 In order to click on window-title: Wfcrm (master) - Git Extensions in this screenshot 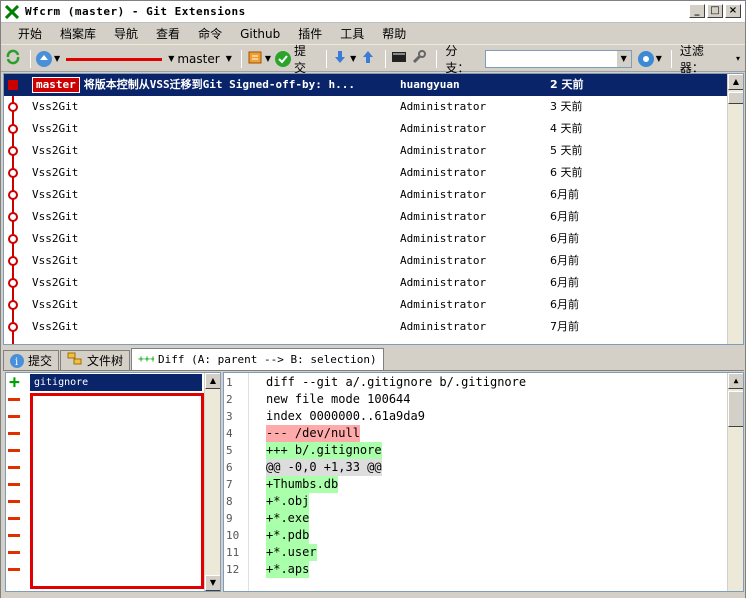, I will do `click(135, 11)`.